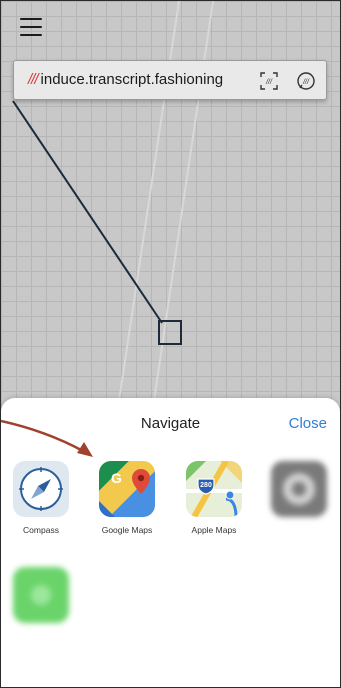 This screenshot has width=341, height=688. I want to click on address-text: ///induce.transcript.fashioning, so click(125, 79).